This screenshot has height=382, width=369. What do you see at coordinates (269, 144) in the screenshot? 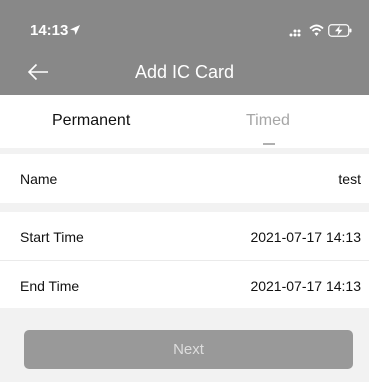
I see `tab-indicator` at bounding box center [269, 144].